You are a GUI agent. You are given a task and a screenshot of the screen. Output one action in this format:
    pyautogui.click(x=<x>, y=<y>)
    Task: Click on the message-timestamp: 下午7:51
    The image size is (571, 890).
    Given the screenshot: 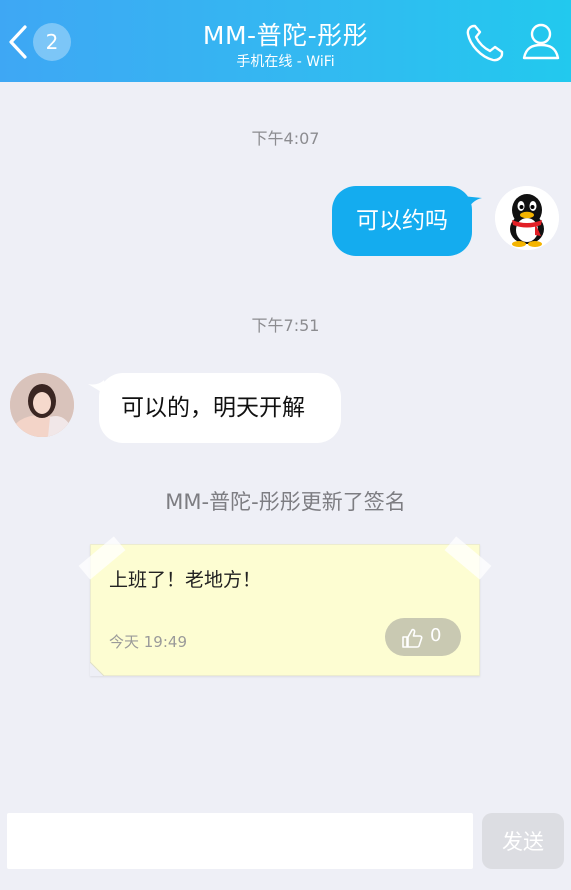 What is the action you would take?
    pyautogui.click(x=285, y=325)
    